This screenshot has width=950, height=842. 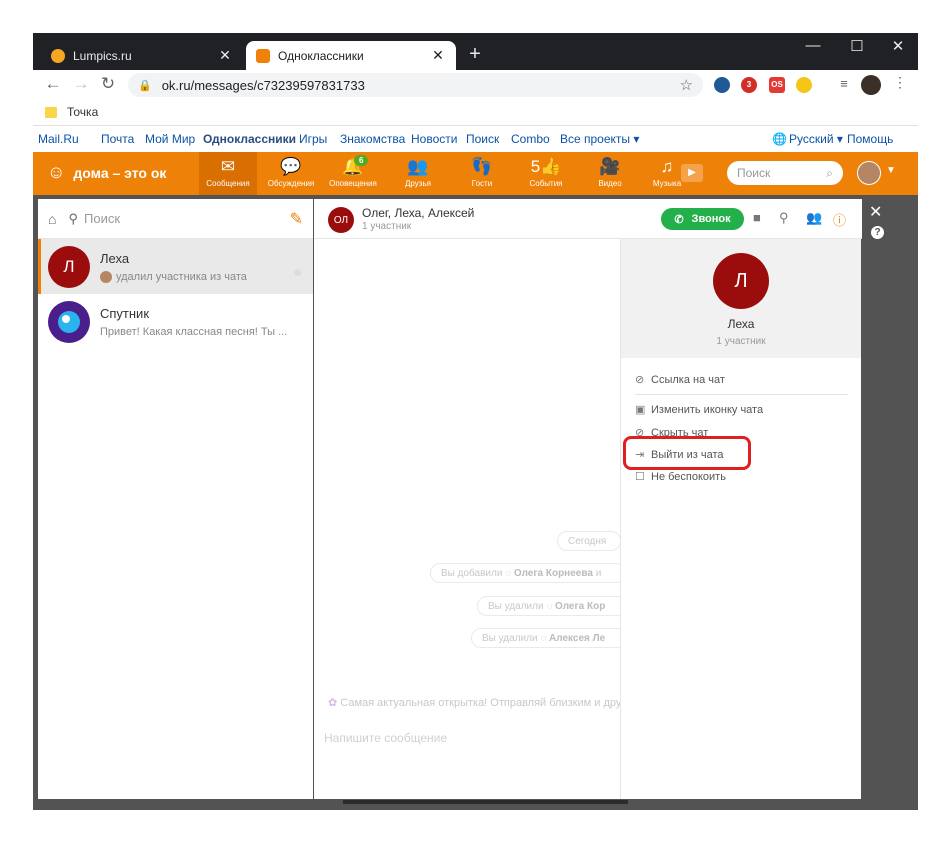 I want to click on chat-info-name: Леха, so click(x=741, y=324).